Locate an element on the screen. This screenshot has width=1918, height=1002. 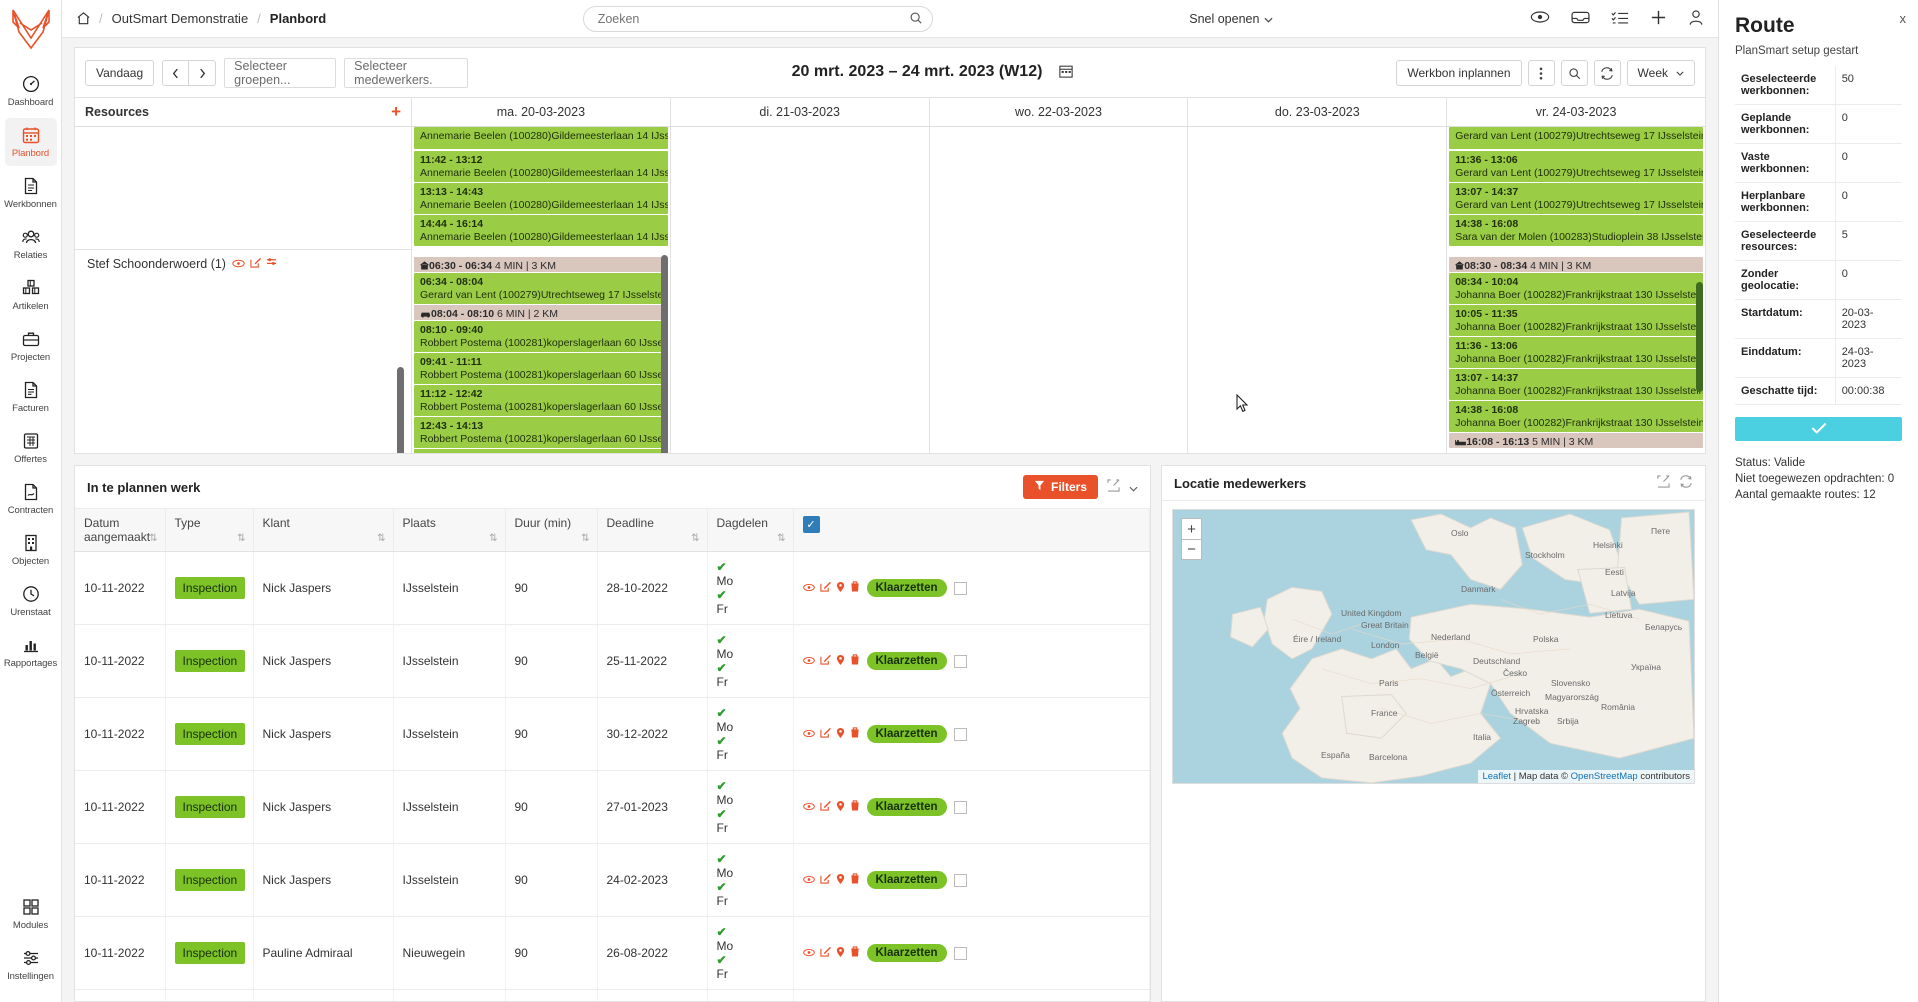
sidebar-item-instellingen: Instellingen is located at coordinates (31, 965).